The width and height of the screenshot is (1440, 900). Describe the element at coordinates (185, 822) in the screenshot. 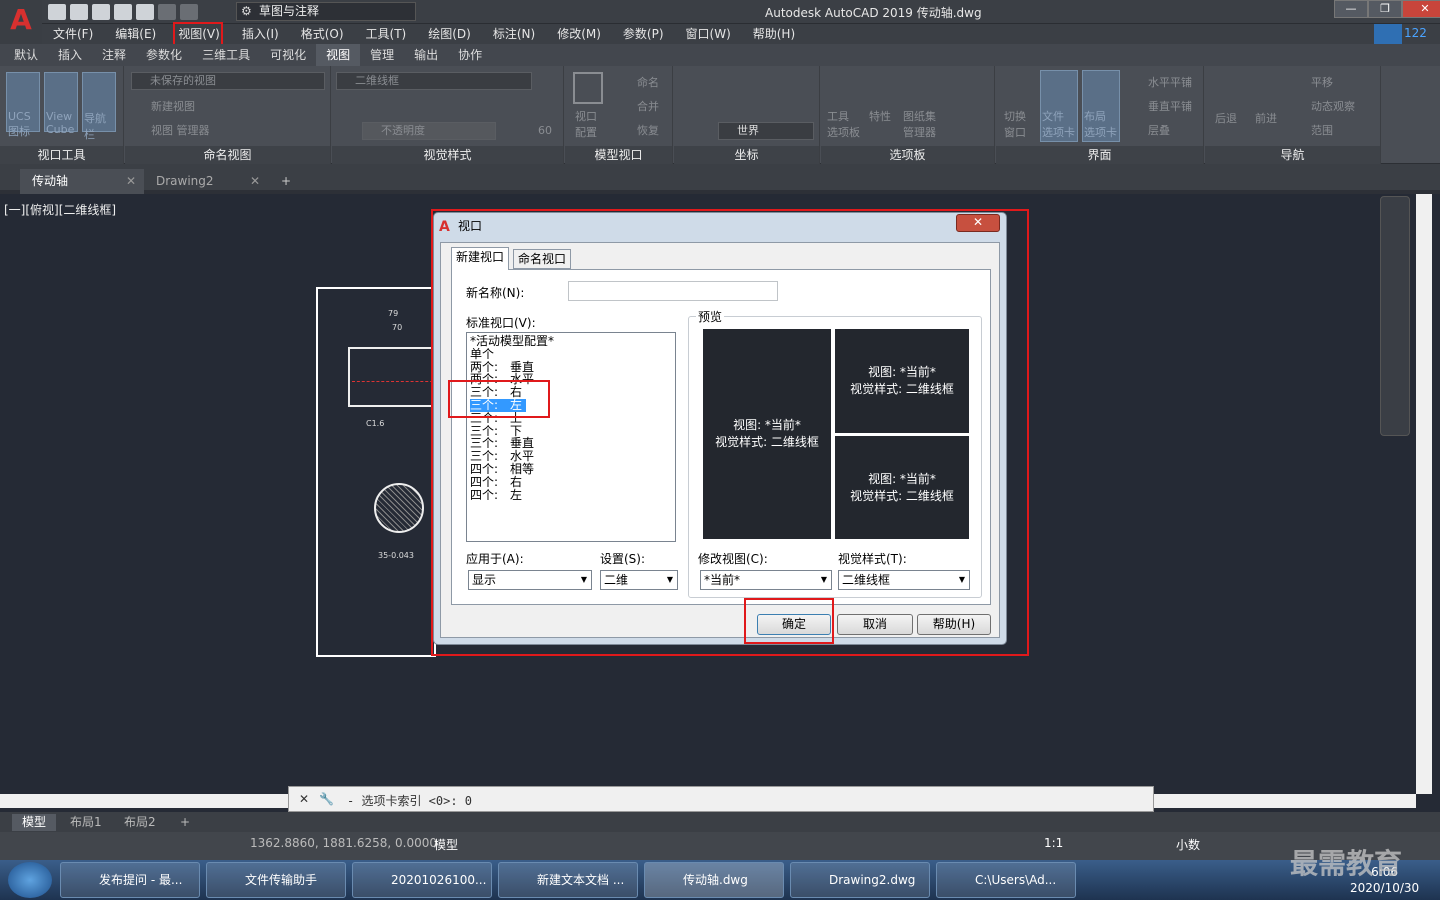

I see `add-layout-icon: +` at that location.